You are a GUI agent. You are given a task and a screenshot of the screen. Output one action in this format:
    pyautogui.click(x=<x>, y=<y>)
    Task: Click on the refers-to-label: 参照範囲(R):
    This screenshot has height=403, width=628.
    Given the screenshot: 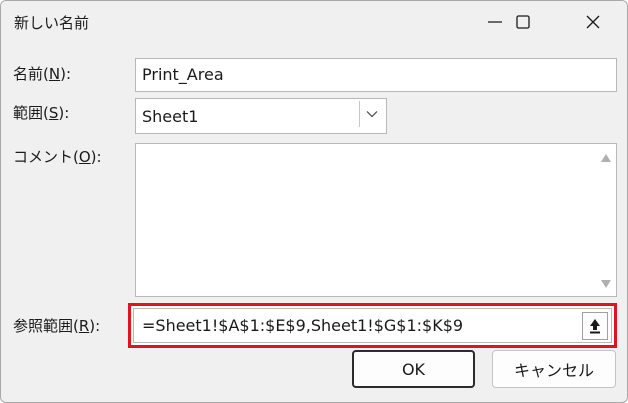 What is the action you would take?
    pyautogui.click(x=56, y=325)
    